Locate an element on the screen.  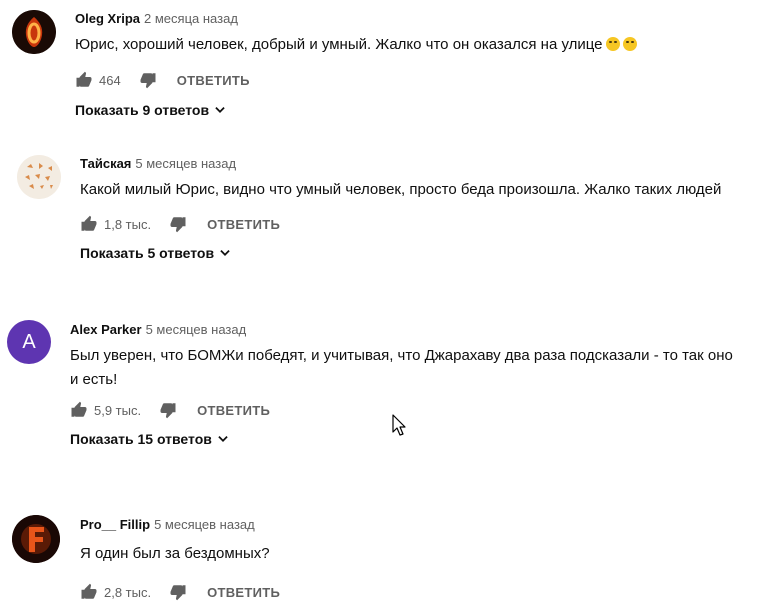
show-replies-button: Показать 5 ответов is located at coordinates (156, 253).